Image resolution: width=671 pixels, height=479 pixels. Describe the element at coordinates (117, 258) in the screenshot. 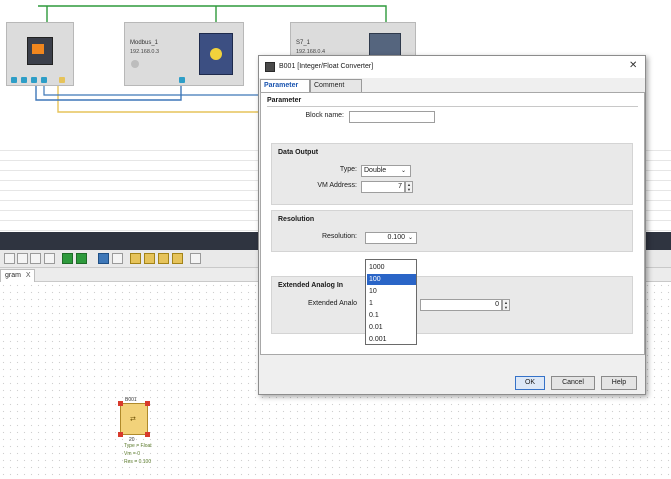

I see `redo-icon` at that location.